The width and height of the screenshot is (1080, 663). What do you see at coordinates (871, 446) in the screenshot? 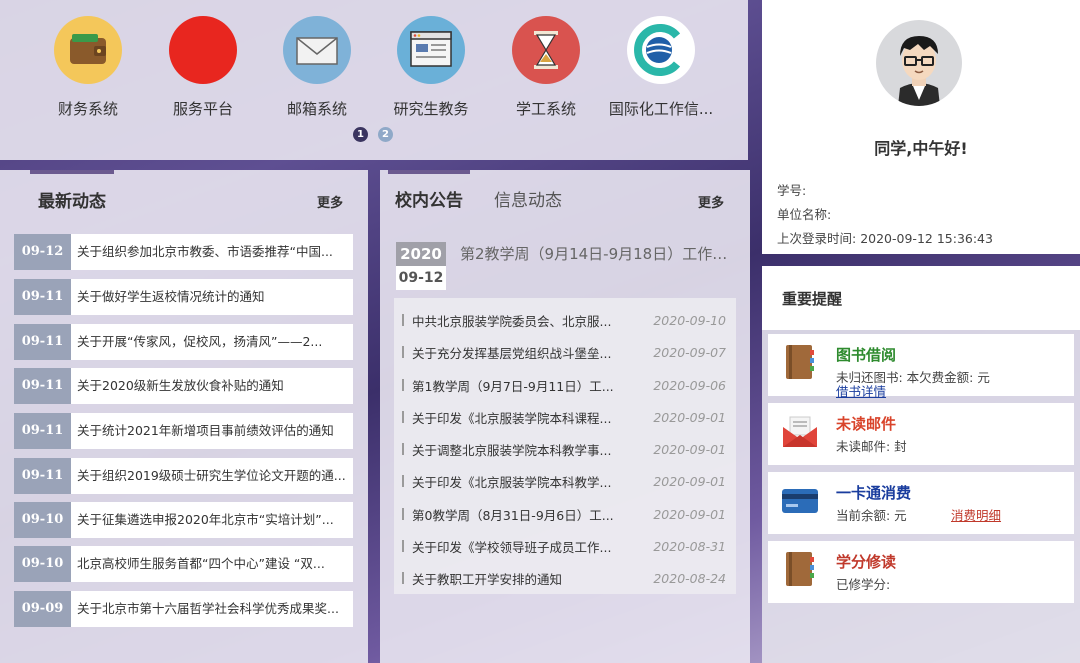
I see `card-subtitle: 未读邮件: 封` at bounding box center [871, 446].